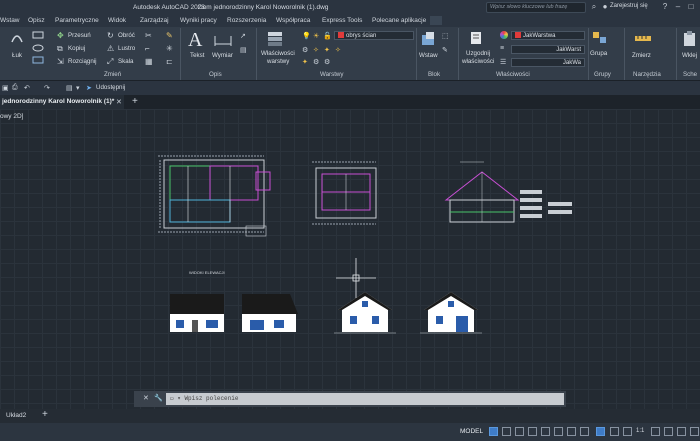  I want to click on sign-in-link: Zarejestruj się, so click(629, 6).